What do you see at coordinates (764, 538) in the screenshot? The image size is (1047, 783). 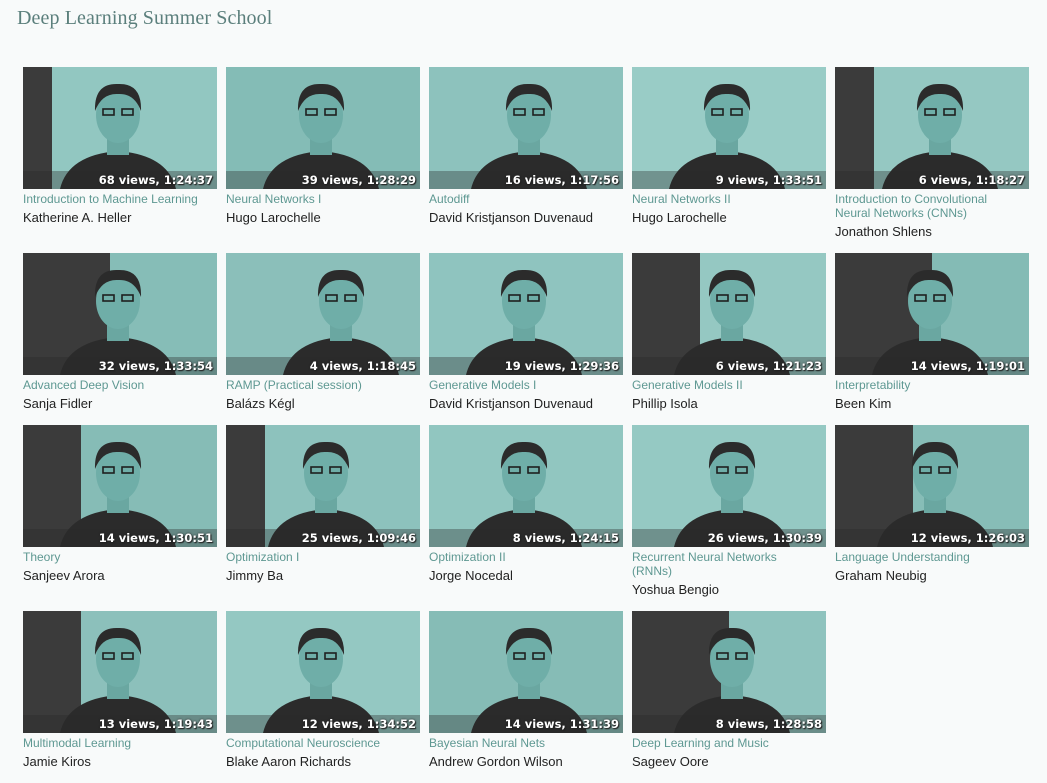 I see `video-meta: 26 views, 1:30:39` at bounding box center [764, 538].